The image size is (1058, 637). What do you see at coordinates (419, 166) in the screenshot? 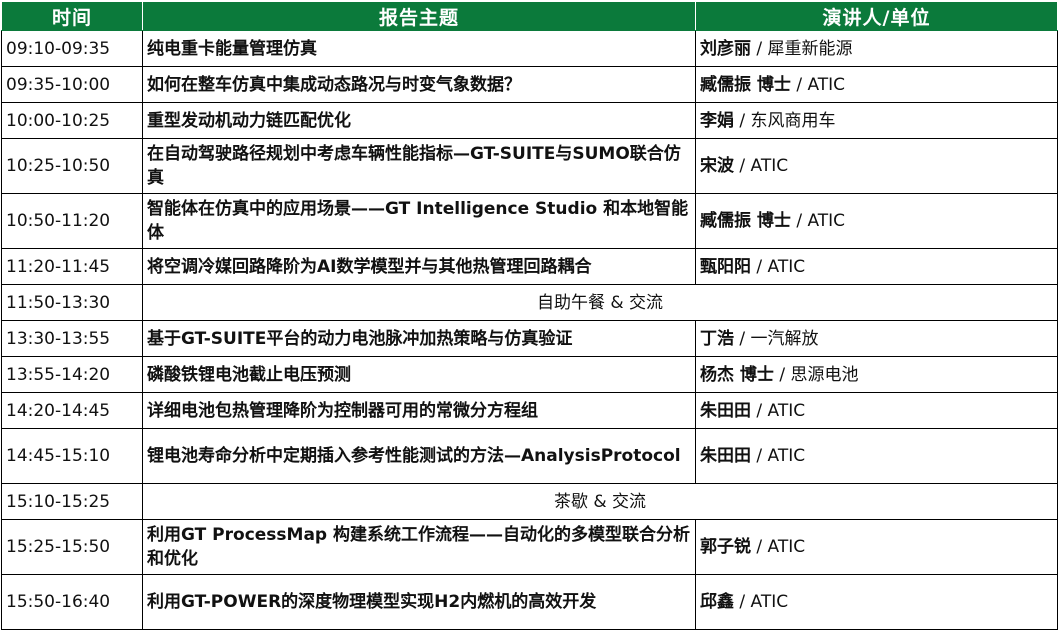
I see `topic-cell: 在自动驾驶路径规划中考虑车辆性能指标—GT-SUITE与SUMO联合仿真` at bounding box center [419, 166].